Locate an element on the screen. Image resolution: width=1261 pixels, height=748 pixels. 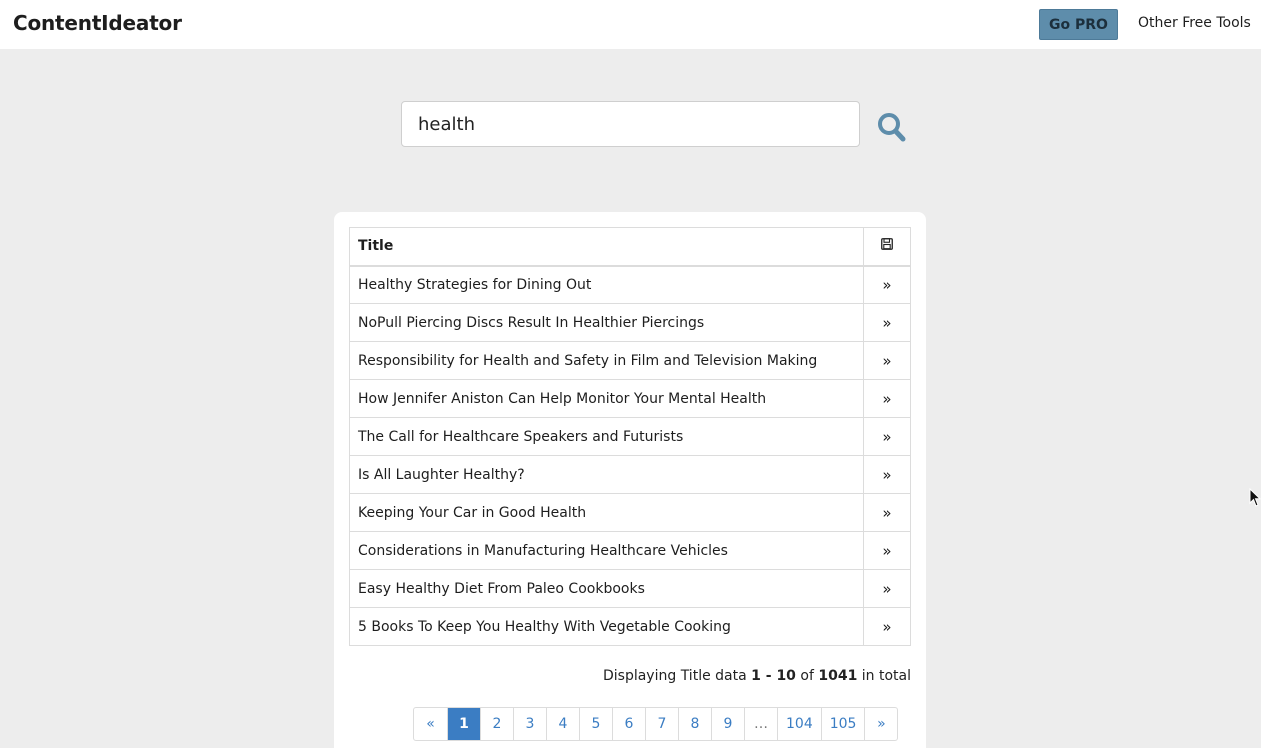
go-pro-button: Go PRO is located at coordinates (1078, 24).